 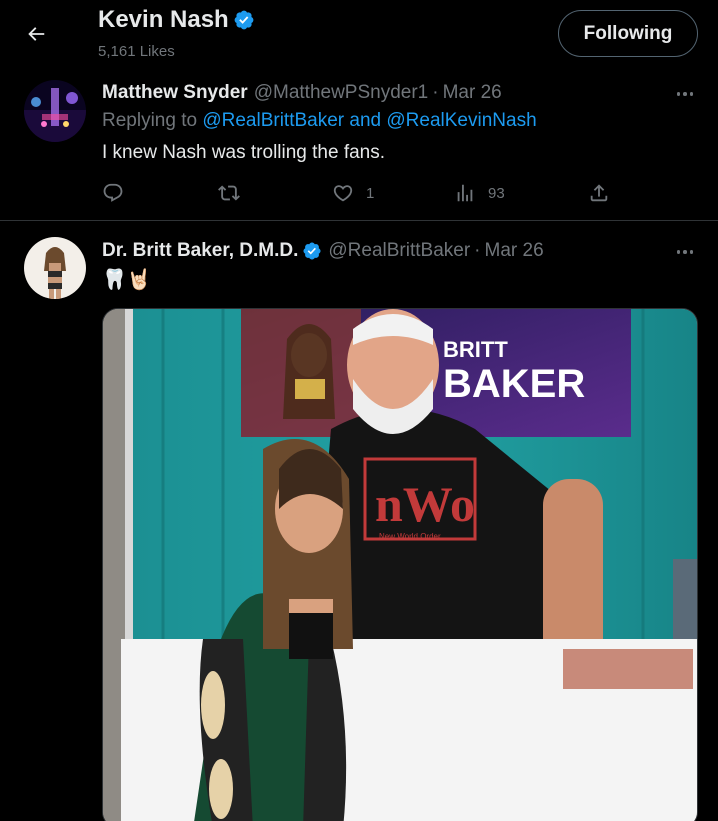 I want to click on author-name: Dr. Britt Baker, D.M.D., so click(x=200, y=251).